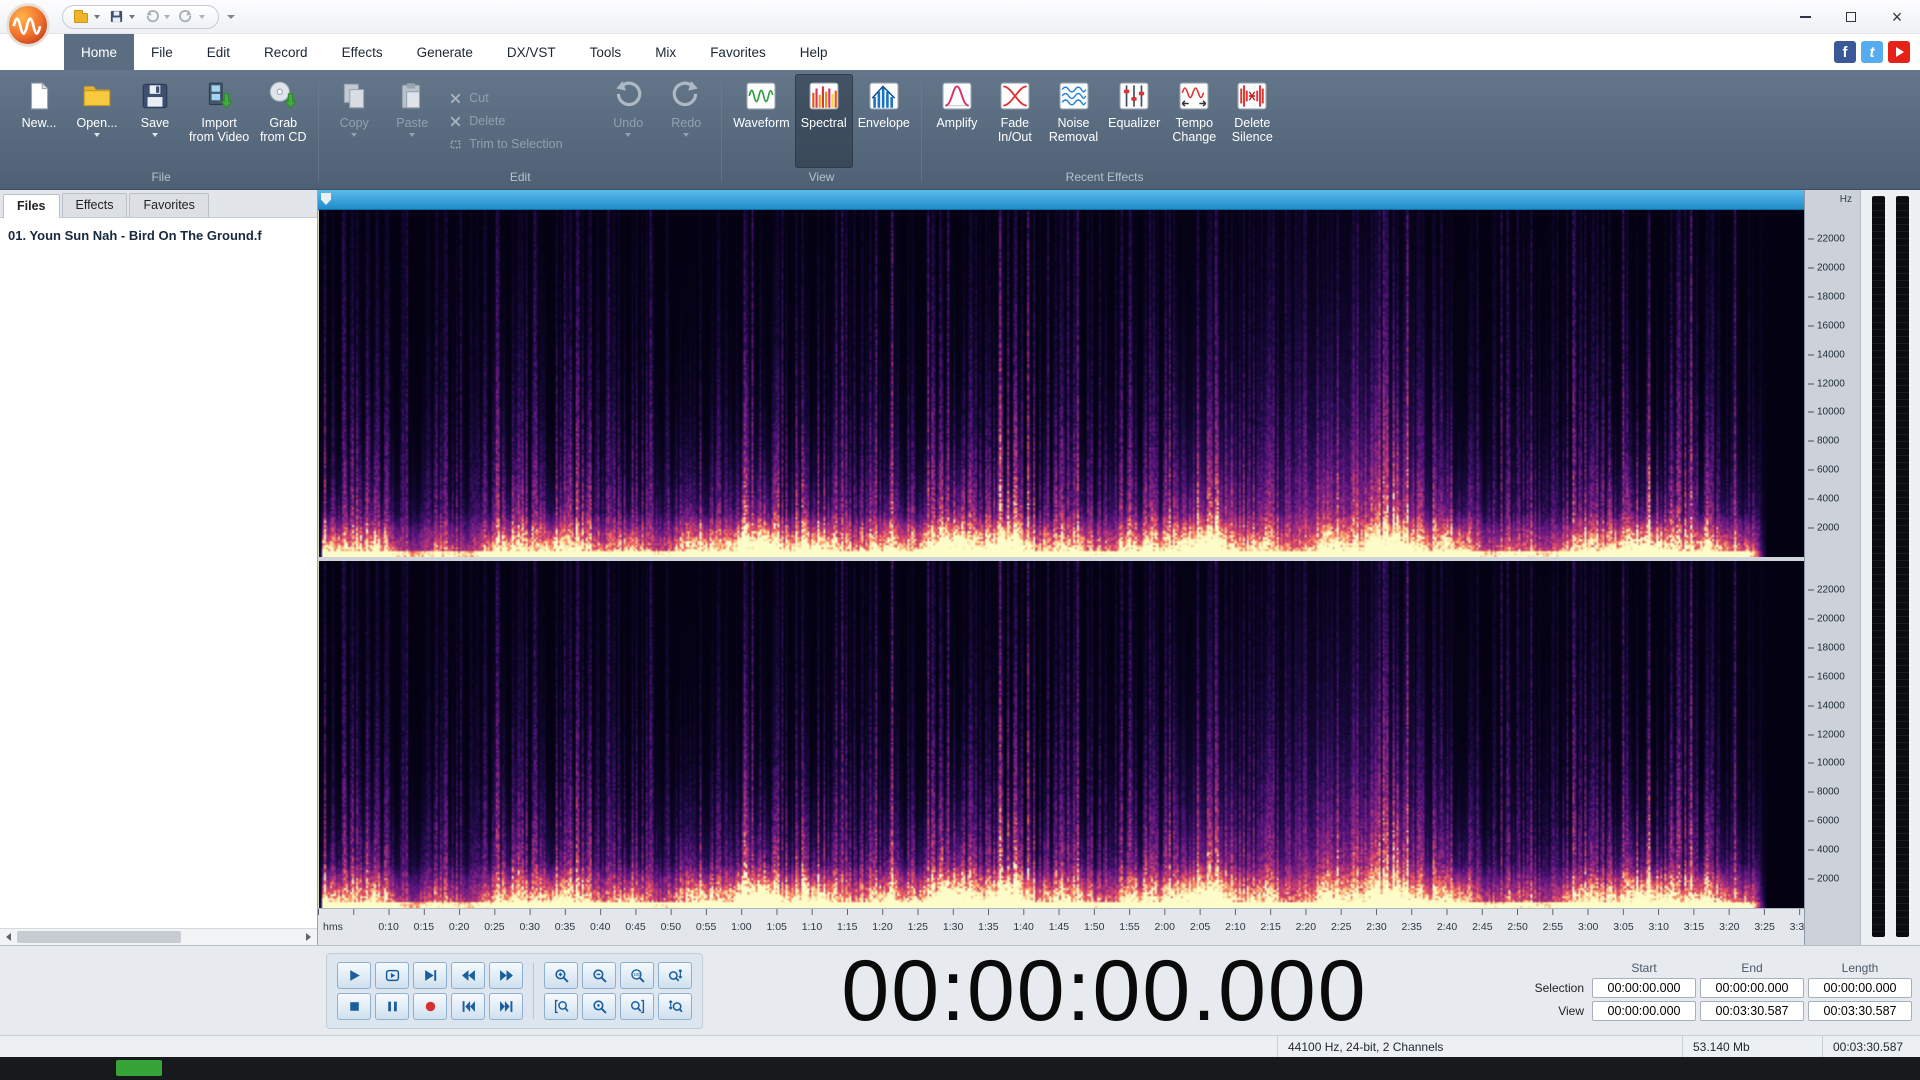 The width and height of the screenshot is (1920, 1080). I want to click on undo-button: Undo, so click(628, 121).